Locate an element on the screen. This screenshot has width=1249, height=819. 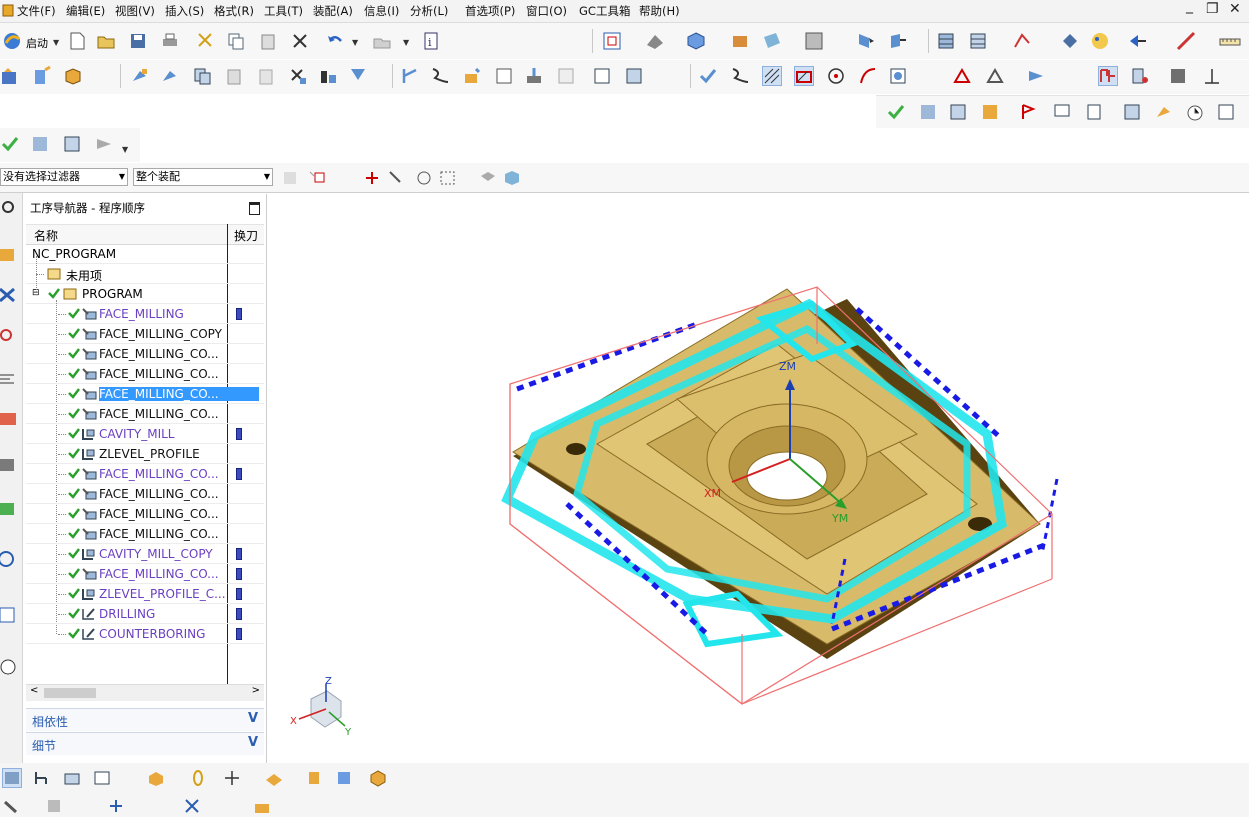
machine-tool-view-icon is located at coordinates (40, 144).